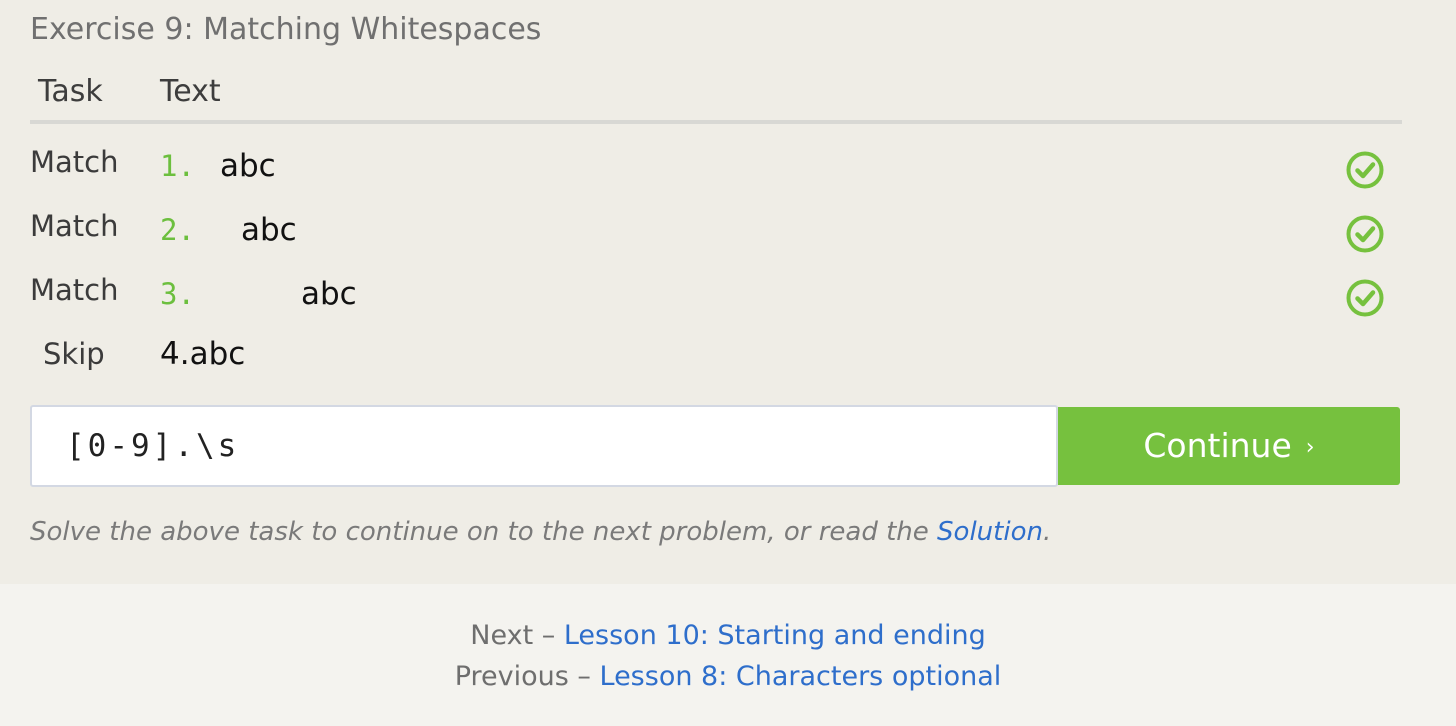 The height and width of the screenshot is (726, 1456). What do you see at coordinates (728, 236) in the screenshot?
I see `table-row: Match 2. abc` at bounding box center [728, 236].